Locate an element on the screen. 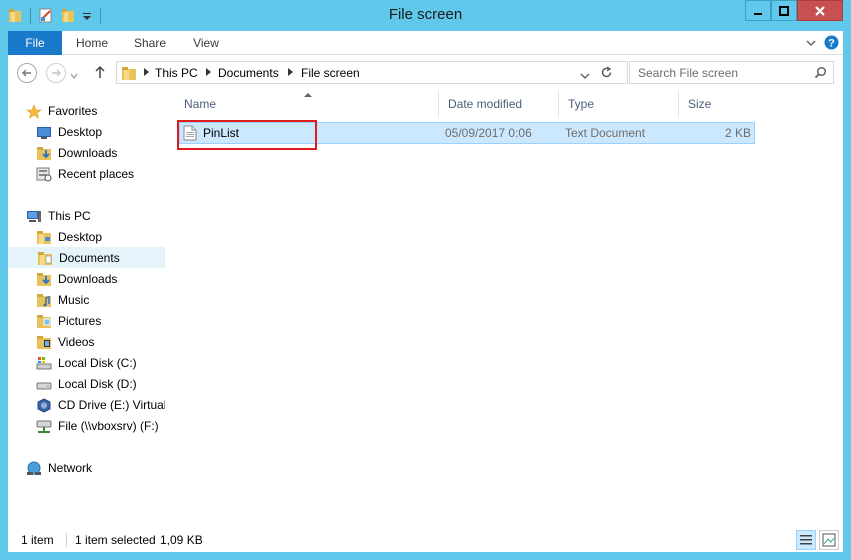  column-header-date-modified: Date modified is located at coordinates (499, 104).